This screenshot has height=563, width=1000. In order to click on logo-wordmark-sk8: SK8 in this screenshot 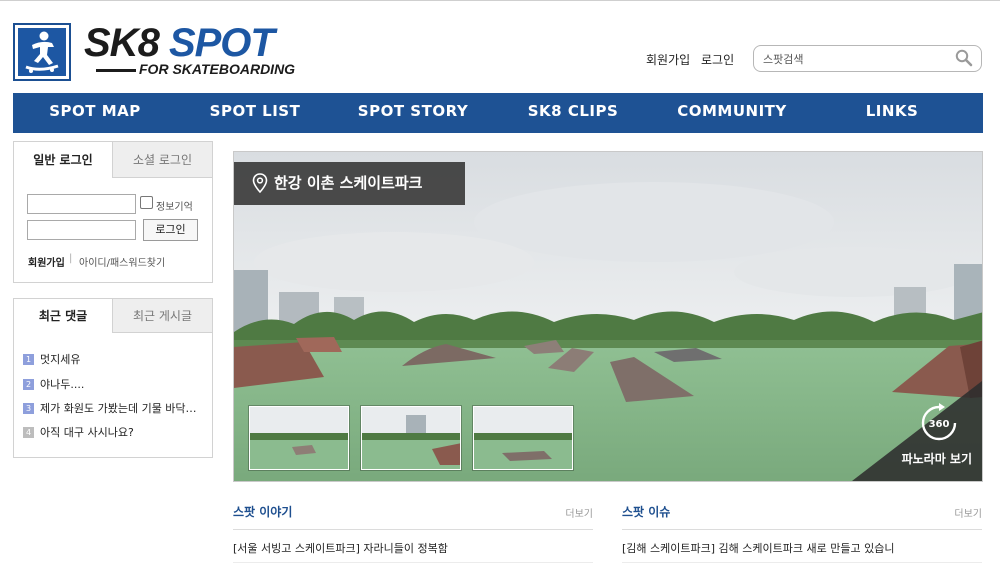, I will do `click(122, 43)`.